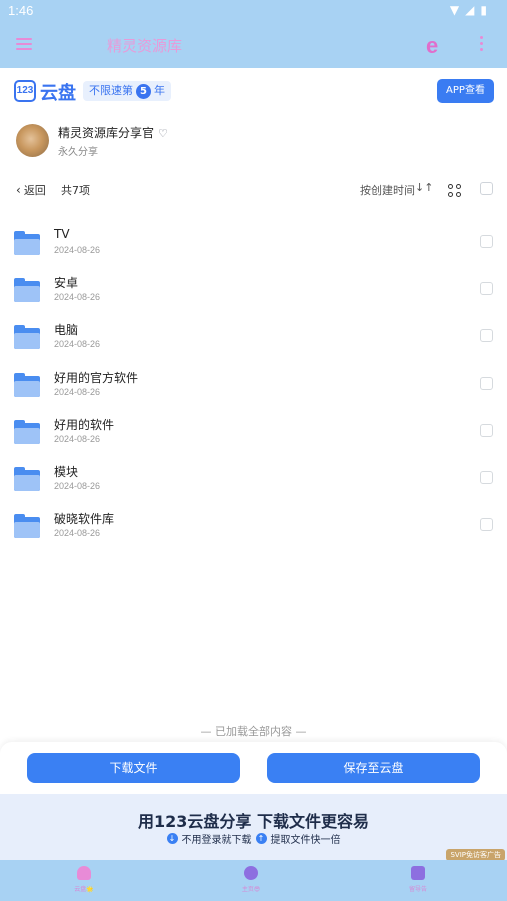 The height and width of the screenshot is (901, 507). Describe the element at coordinates (32, 140) in the screenshot. I see `avatar` at that location.